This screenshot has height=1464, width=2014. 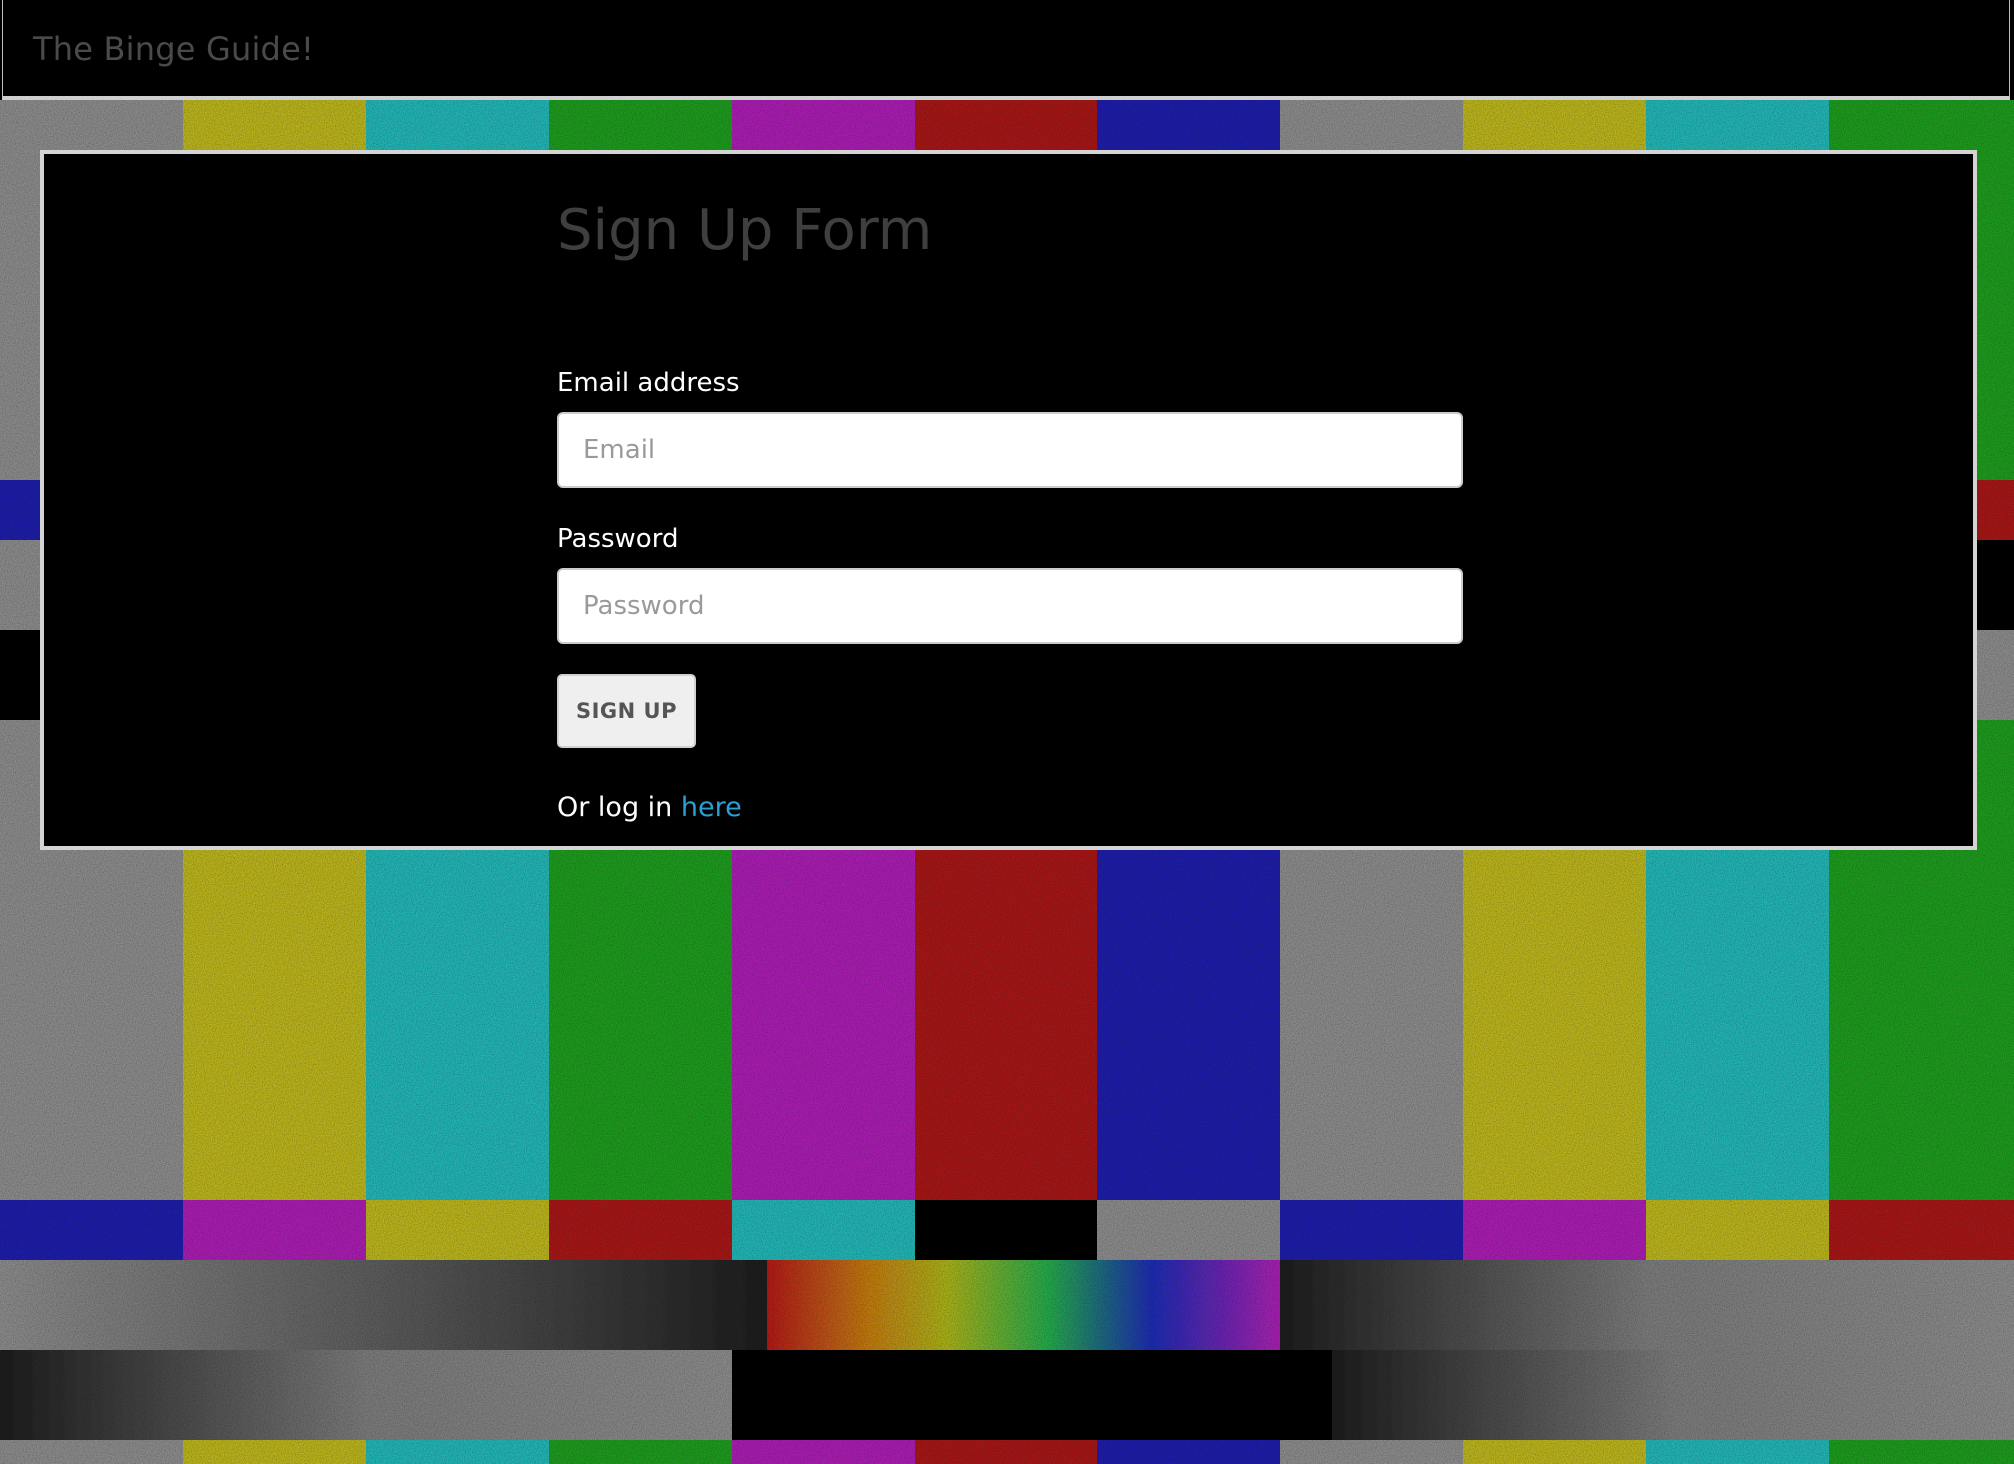 I want to click on sign-up-button: SIGN UP, so click(x=626, y=711).